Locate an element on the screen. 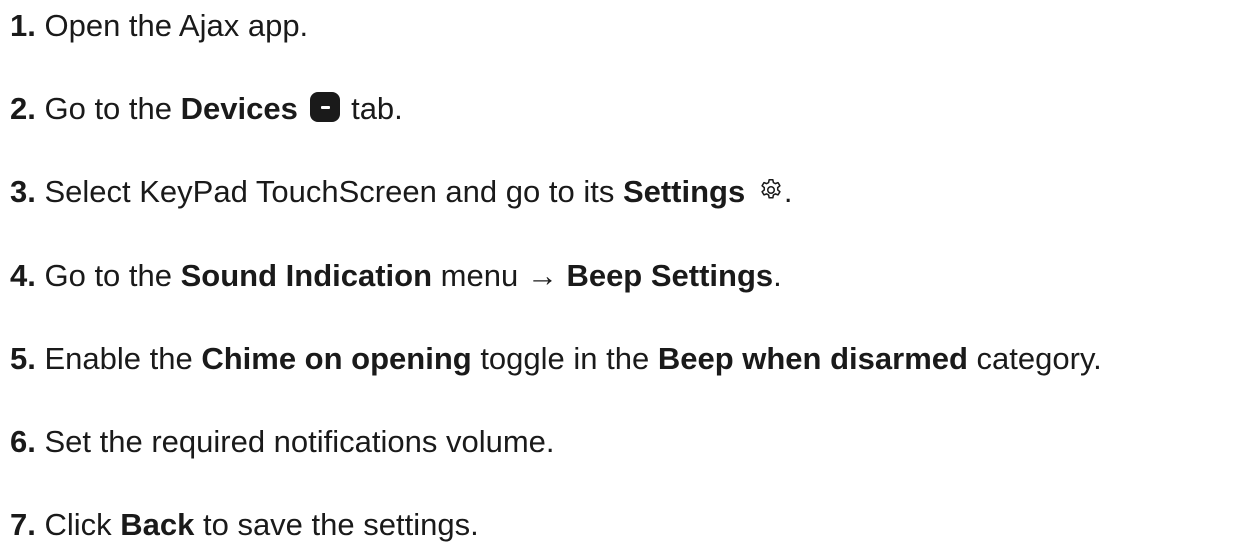 The height and width of the screenshot is (560, 1239). gear-icon is located at coordinates (771, 190).